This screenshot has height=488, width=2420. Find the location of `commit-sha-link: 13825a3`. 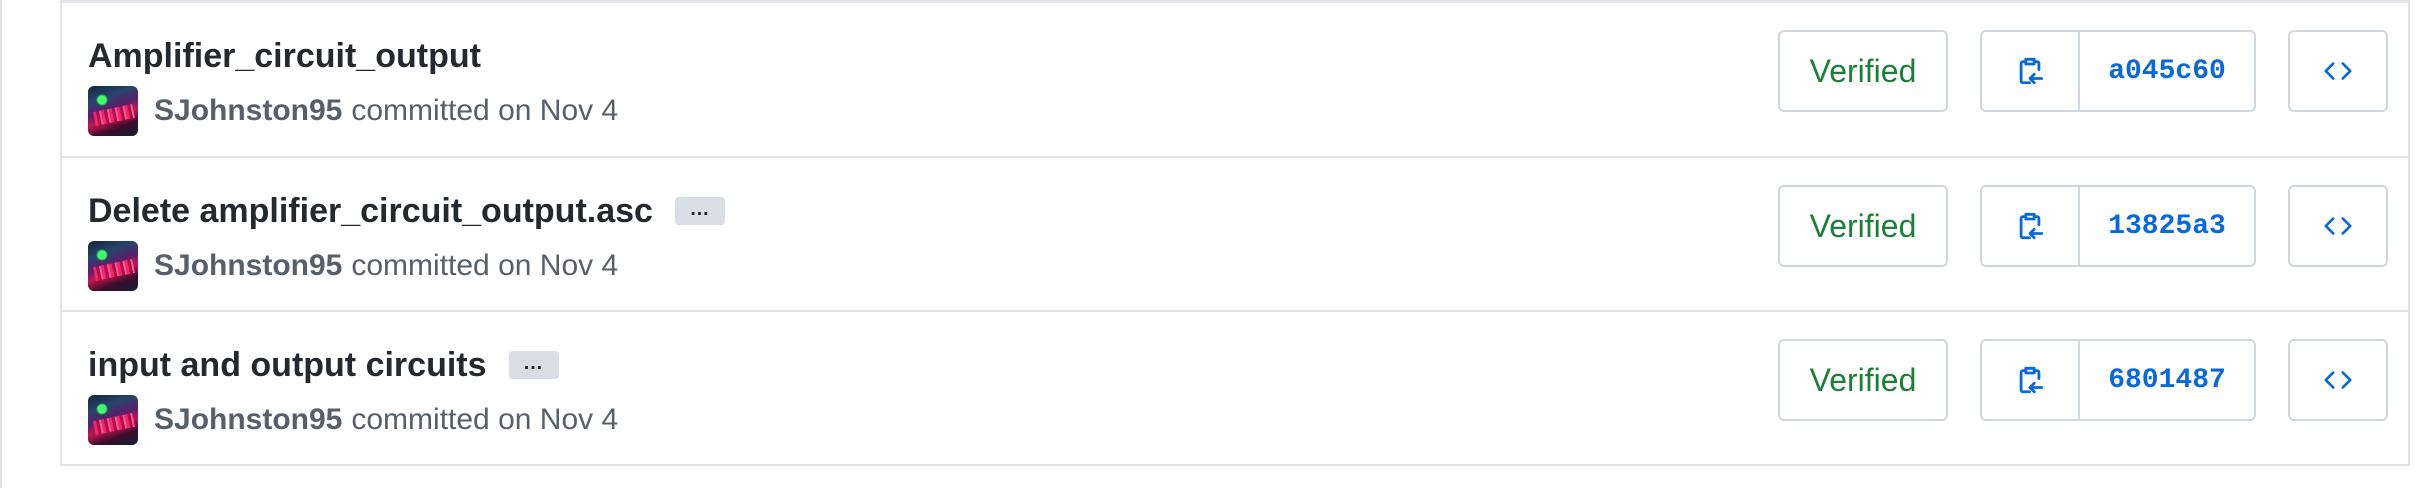

commit-sha-link: 13825a3 is located at coordinates (2167, 226).